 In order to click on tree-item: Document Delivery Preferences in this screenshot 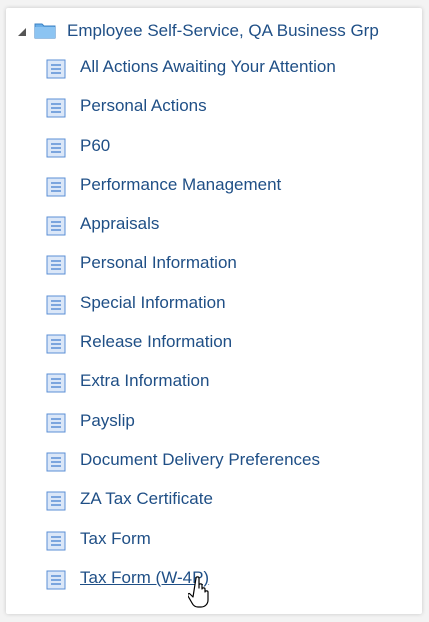, I will do `click(214, 465)`.